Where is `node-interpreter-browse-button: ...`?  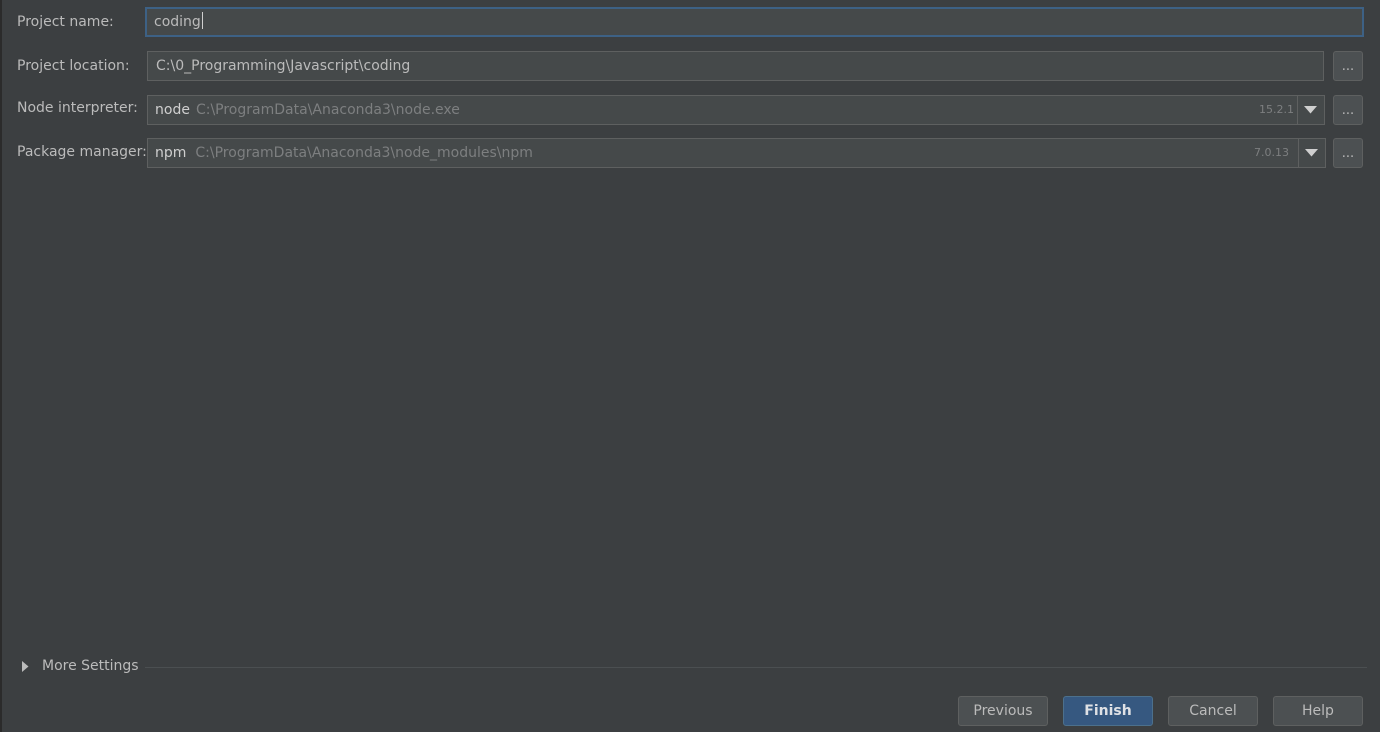
node-interpreter-browse-button: ... is located at coordinates (1348, 110).